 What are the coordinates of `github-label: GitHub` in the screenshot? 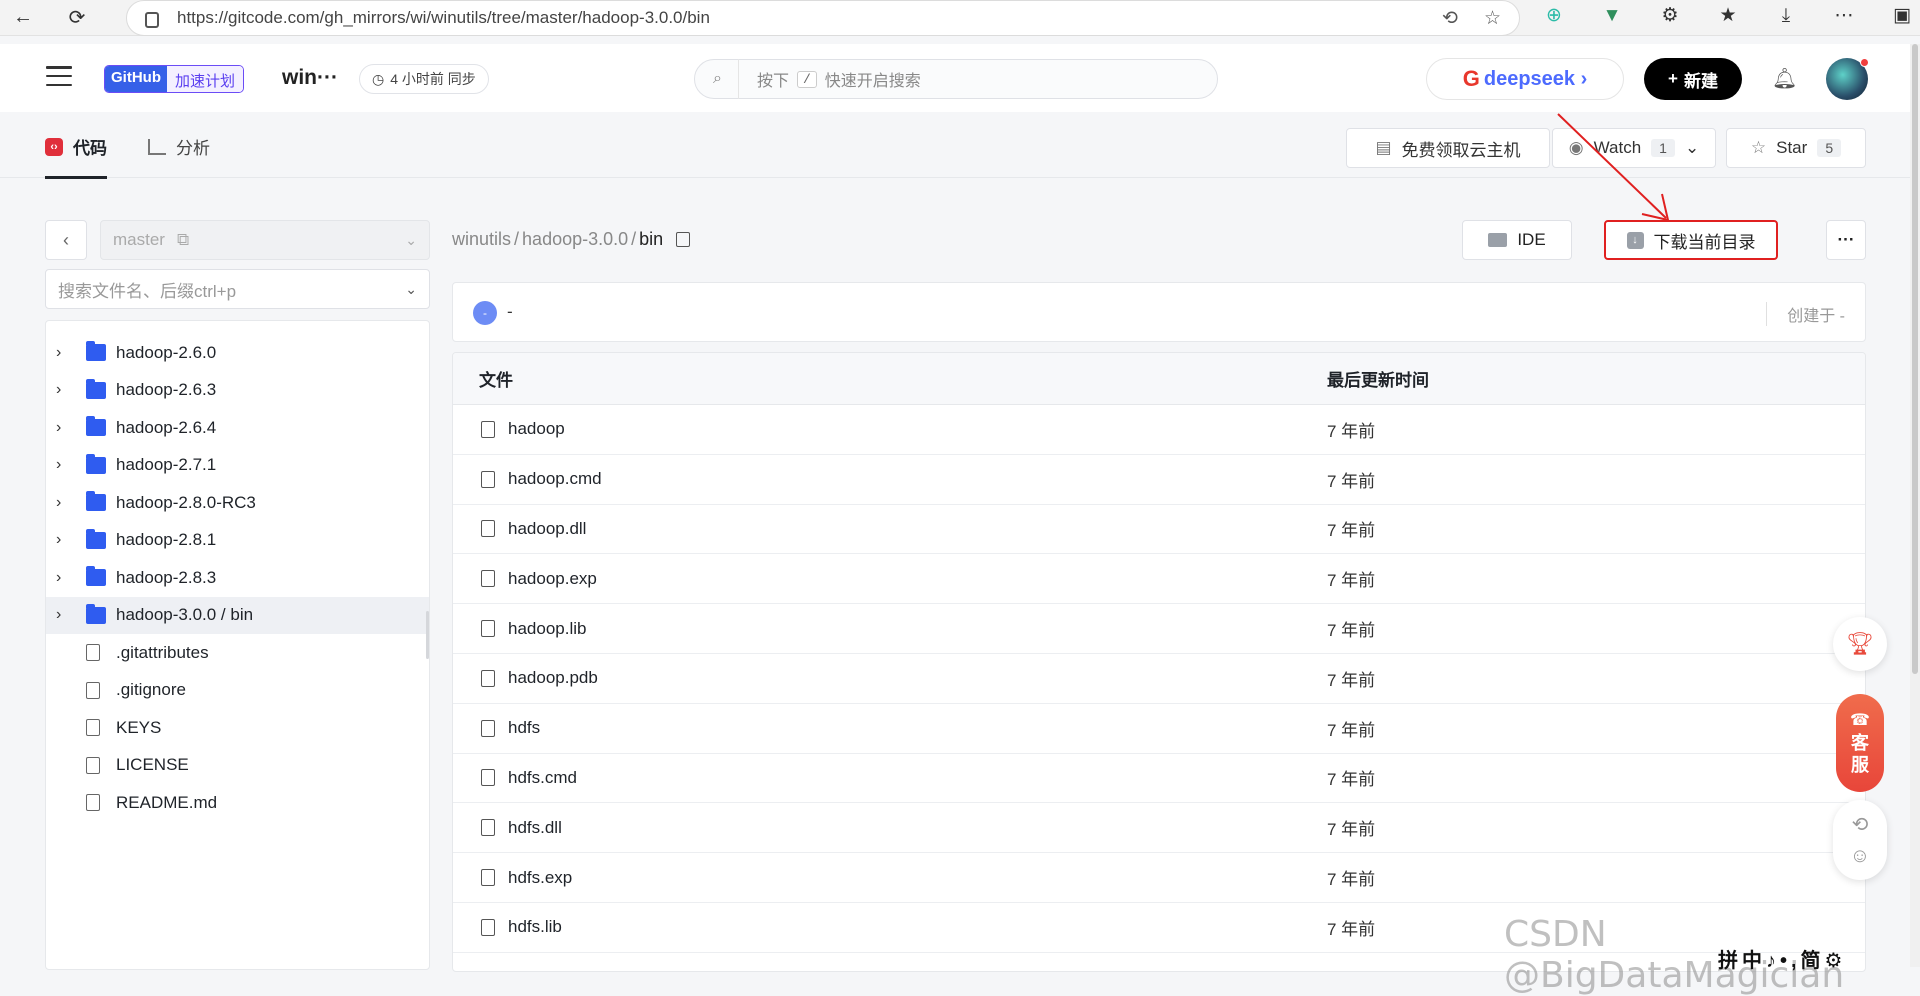 It's located at (136, 79).